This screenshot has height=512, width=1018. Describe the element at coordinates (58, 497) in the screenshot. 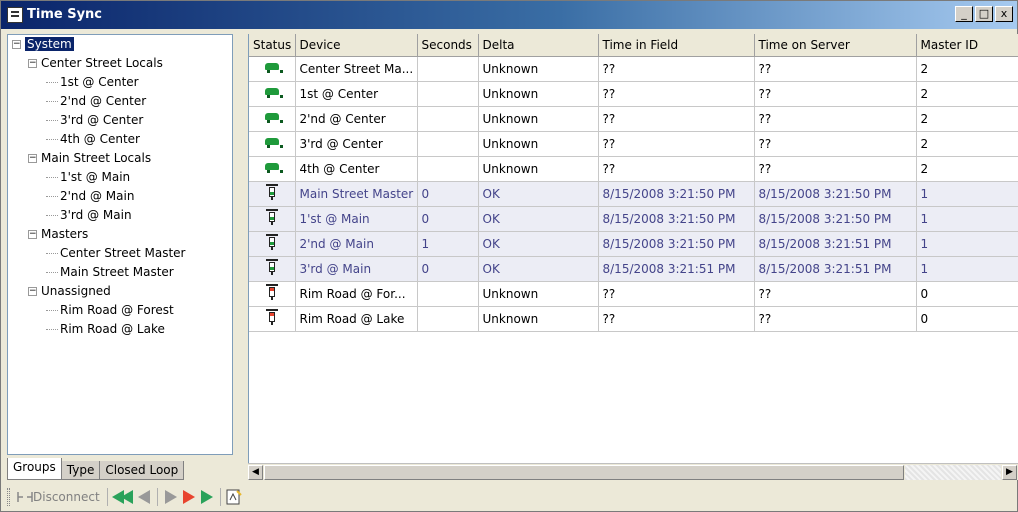

I see `disconnect-button: Disconnect` at that location.